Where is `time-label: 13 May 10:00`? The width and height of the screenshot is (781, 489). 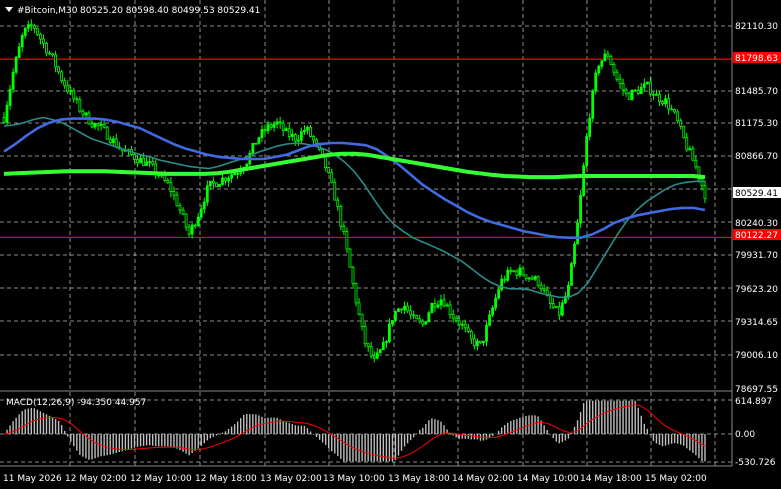
time-label: 13 May 10:00 is located at coordinates (354, 479).